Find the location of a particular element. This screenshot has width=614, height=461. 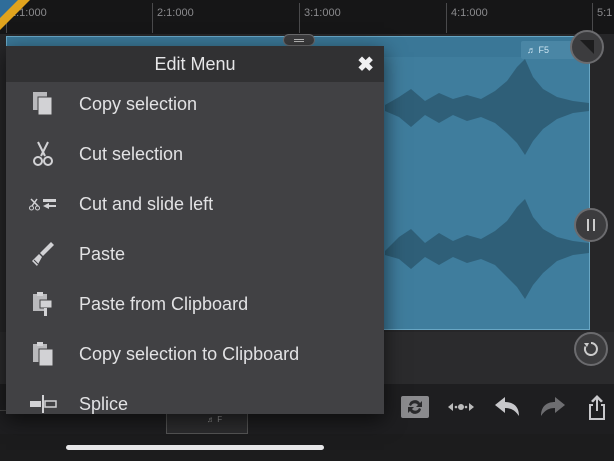

clip-resize-handle is located at coordinates (299, 40).